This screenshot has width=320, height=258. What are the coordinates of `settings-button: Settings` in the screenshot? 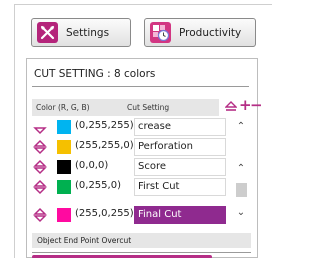 It's located at (81, 32).